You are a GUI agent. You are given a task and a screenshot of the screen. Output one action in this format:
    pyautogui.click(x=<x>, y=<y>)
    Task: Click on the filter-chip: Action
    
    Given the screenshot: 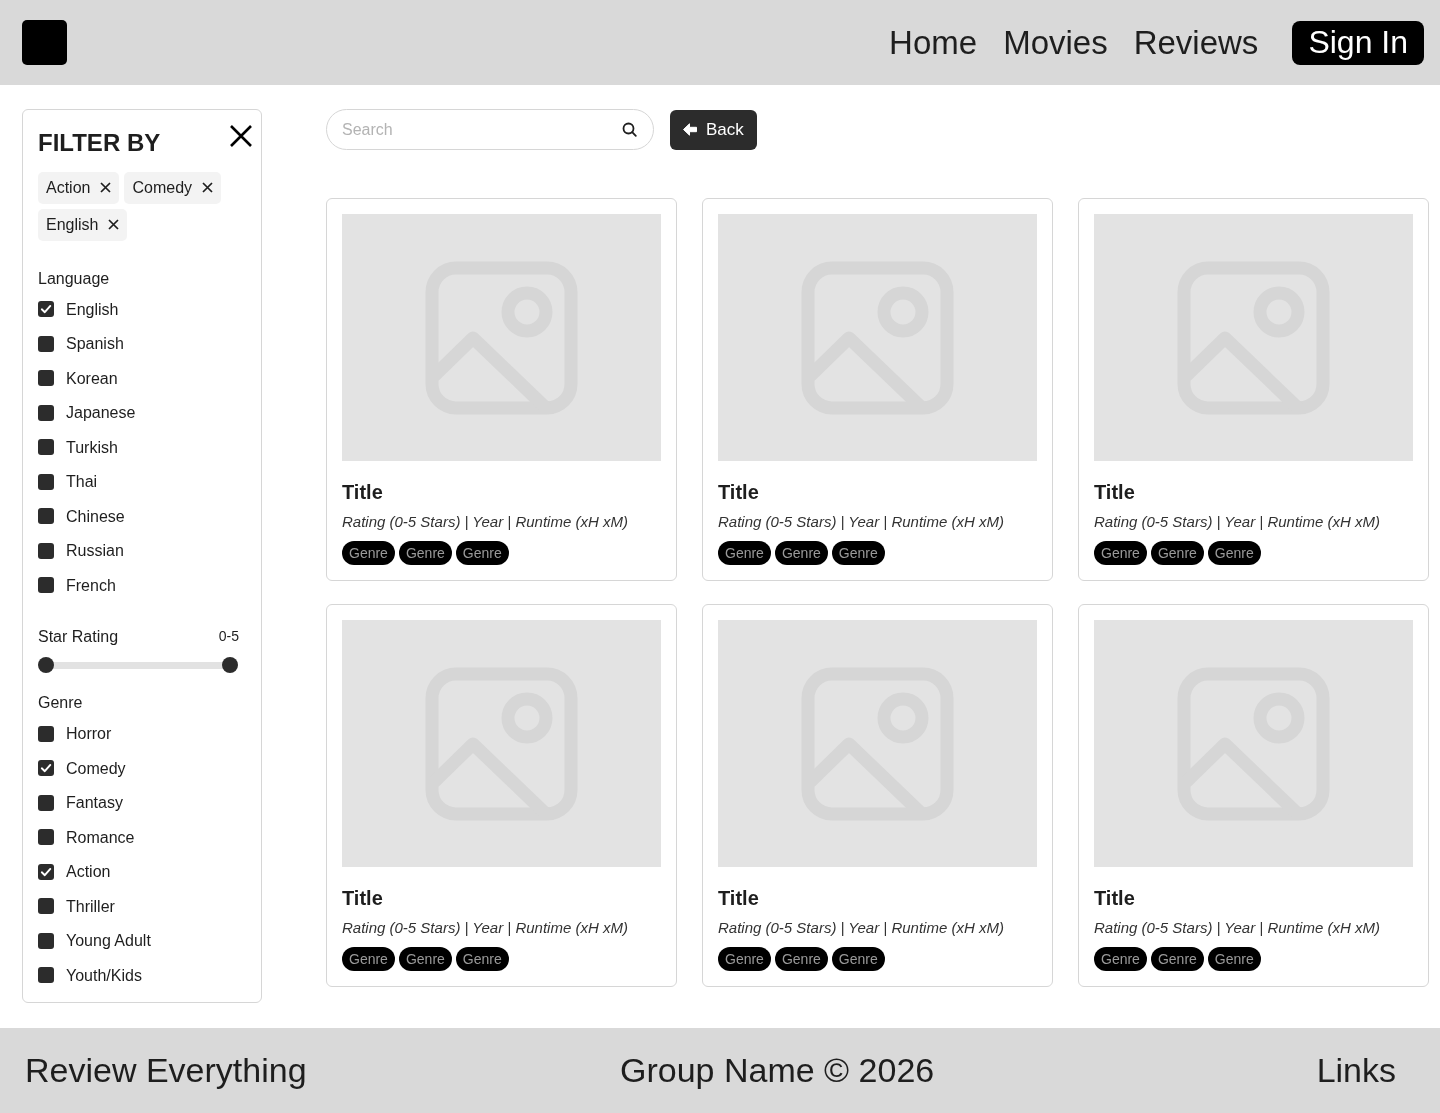 What is the action you would take?
    pyautogui.click(x=79, y=187)
    